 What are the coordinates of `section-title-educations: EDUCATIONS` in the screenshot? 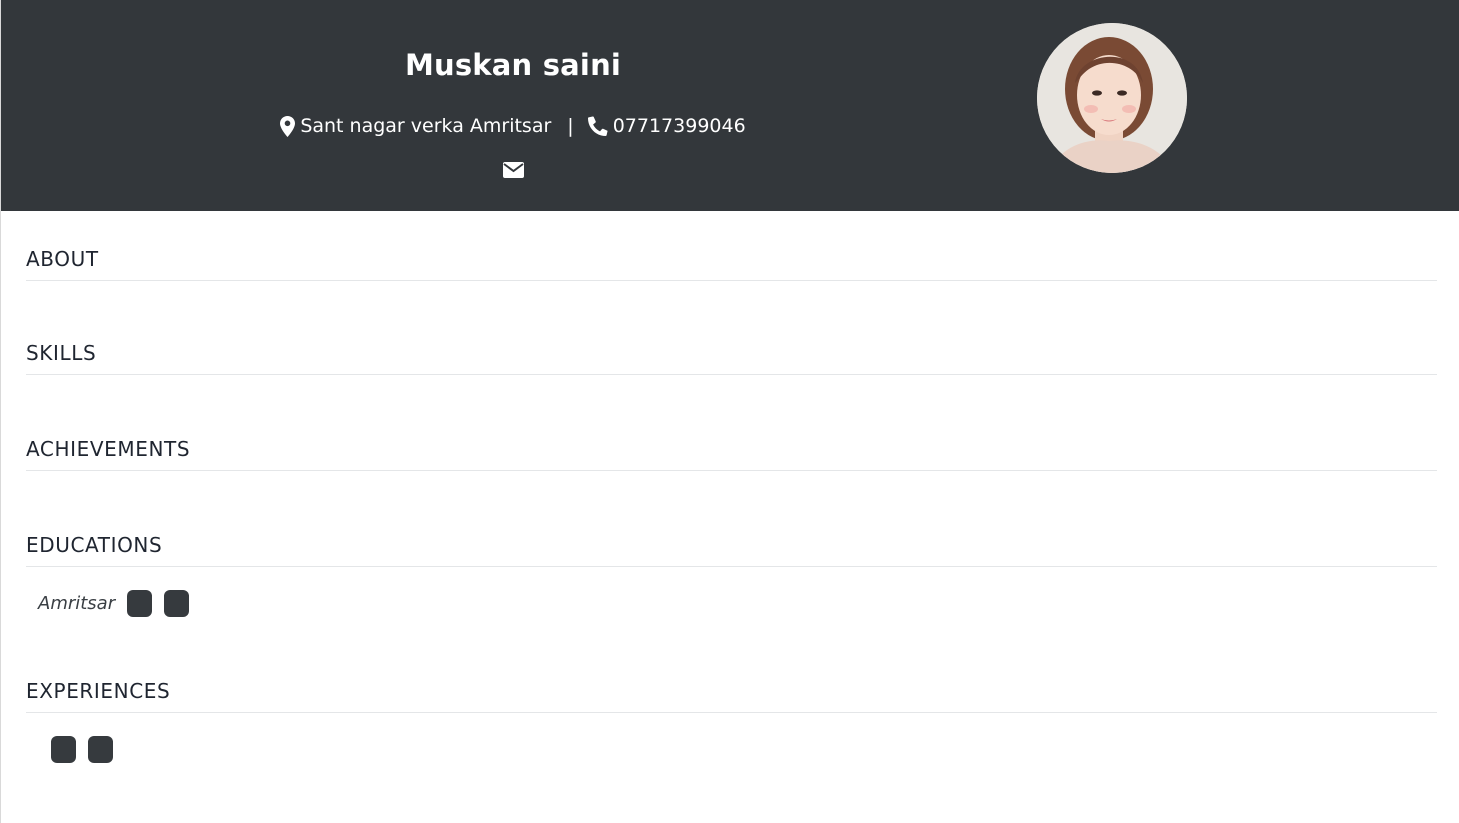 It's located at (94, 545).